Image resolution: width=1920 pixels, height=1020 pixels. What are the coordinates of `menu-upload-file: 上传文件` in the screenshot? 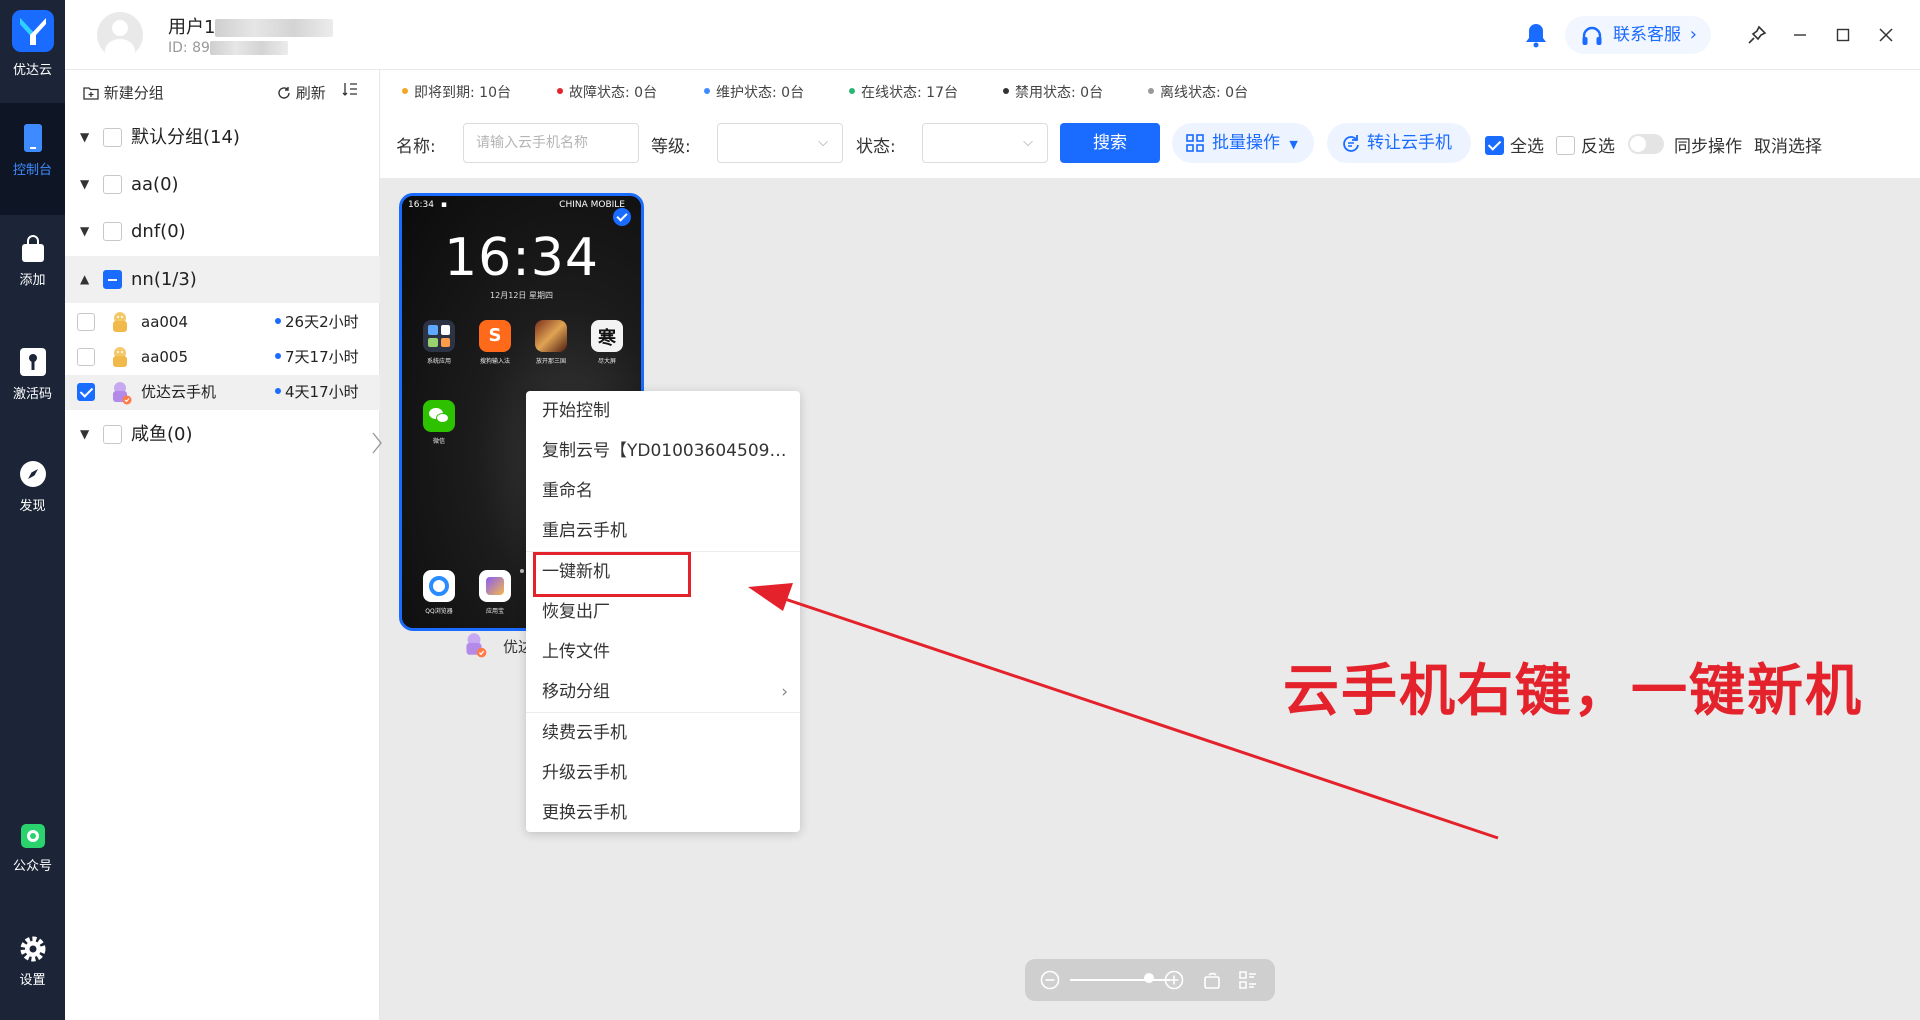 It's located at (663, 652).